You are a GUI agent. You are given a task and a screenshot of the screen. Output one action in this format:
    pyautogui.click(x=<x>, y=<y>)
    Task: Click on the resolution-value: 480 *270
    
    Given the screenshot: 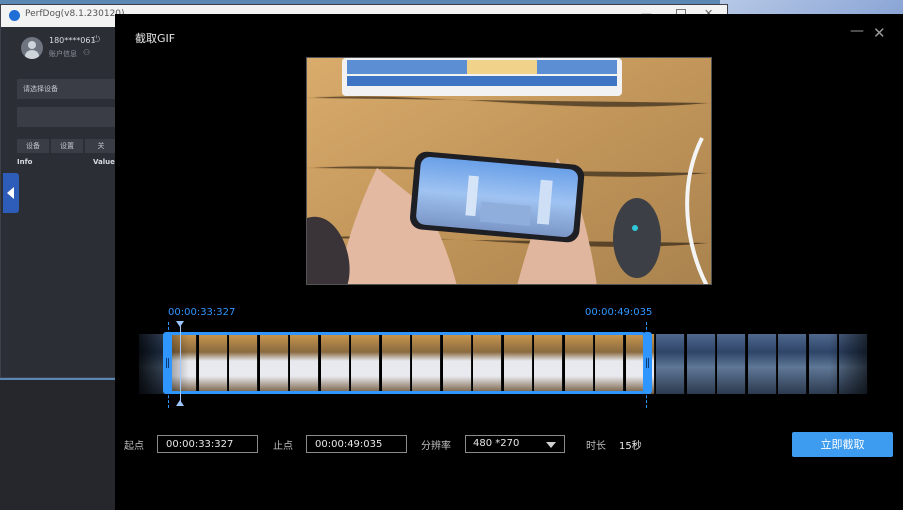 What is the action you would take?
    pyautogui.click(x=496, y=443)
    